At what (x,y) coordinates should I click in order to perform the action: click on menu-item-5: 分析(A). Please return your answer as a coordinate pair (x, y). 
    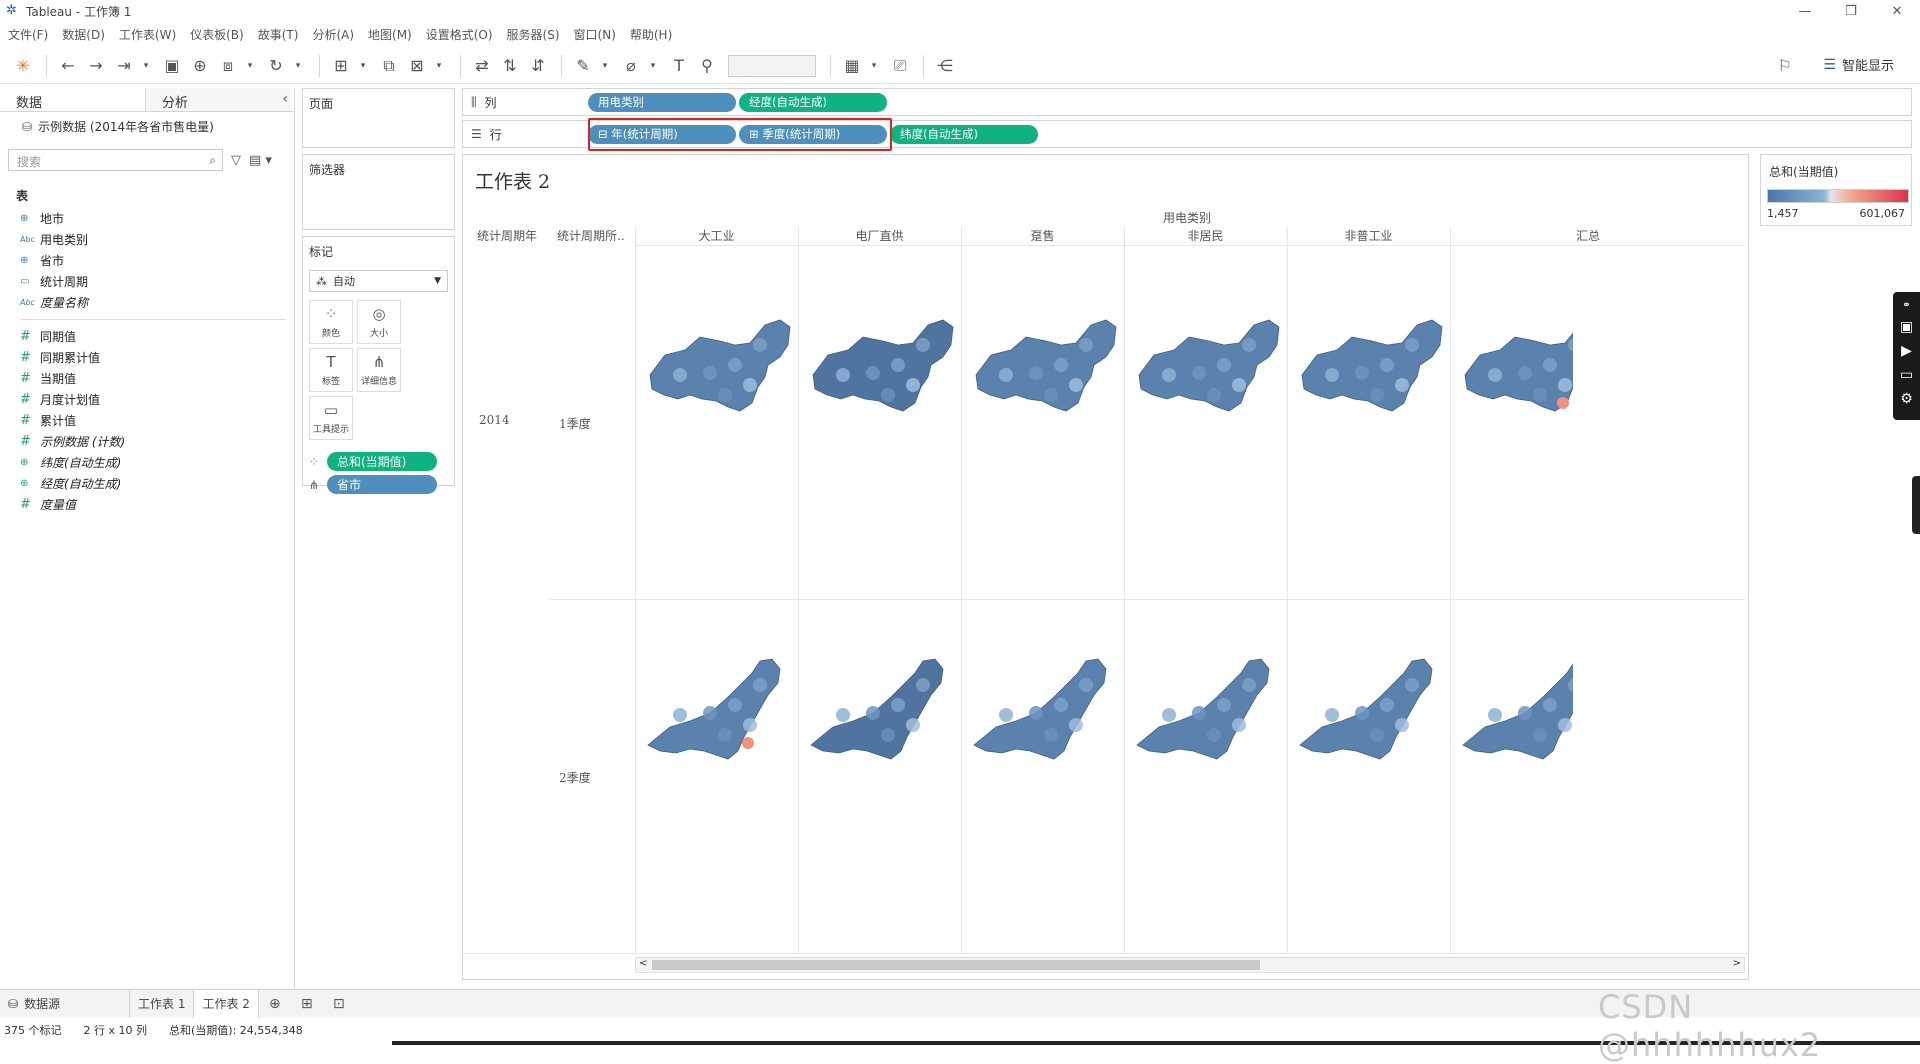
    Looking at the image, I should click on (333, 34).